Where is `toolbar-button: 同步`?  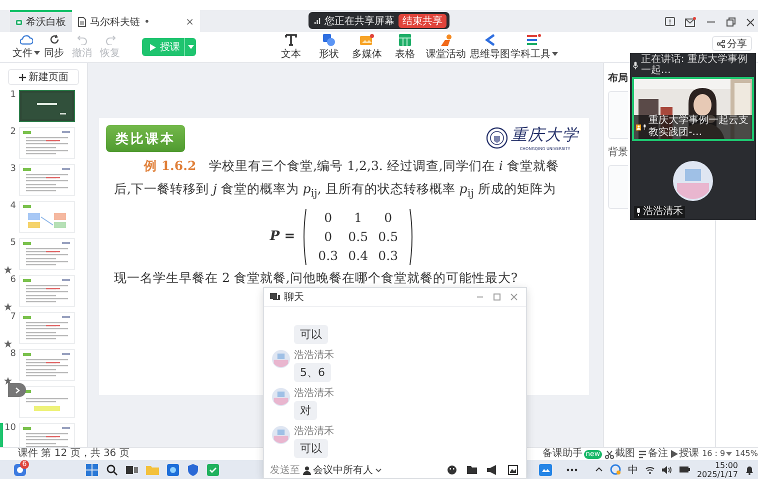 toolbar-button: 同步 is located at coordinates (54, 47).